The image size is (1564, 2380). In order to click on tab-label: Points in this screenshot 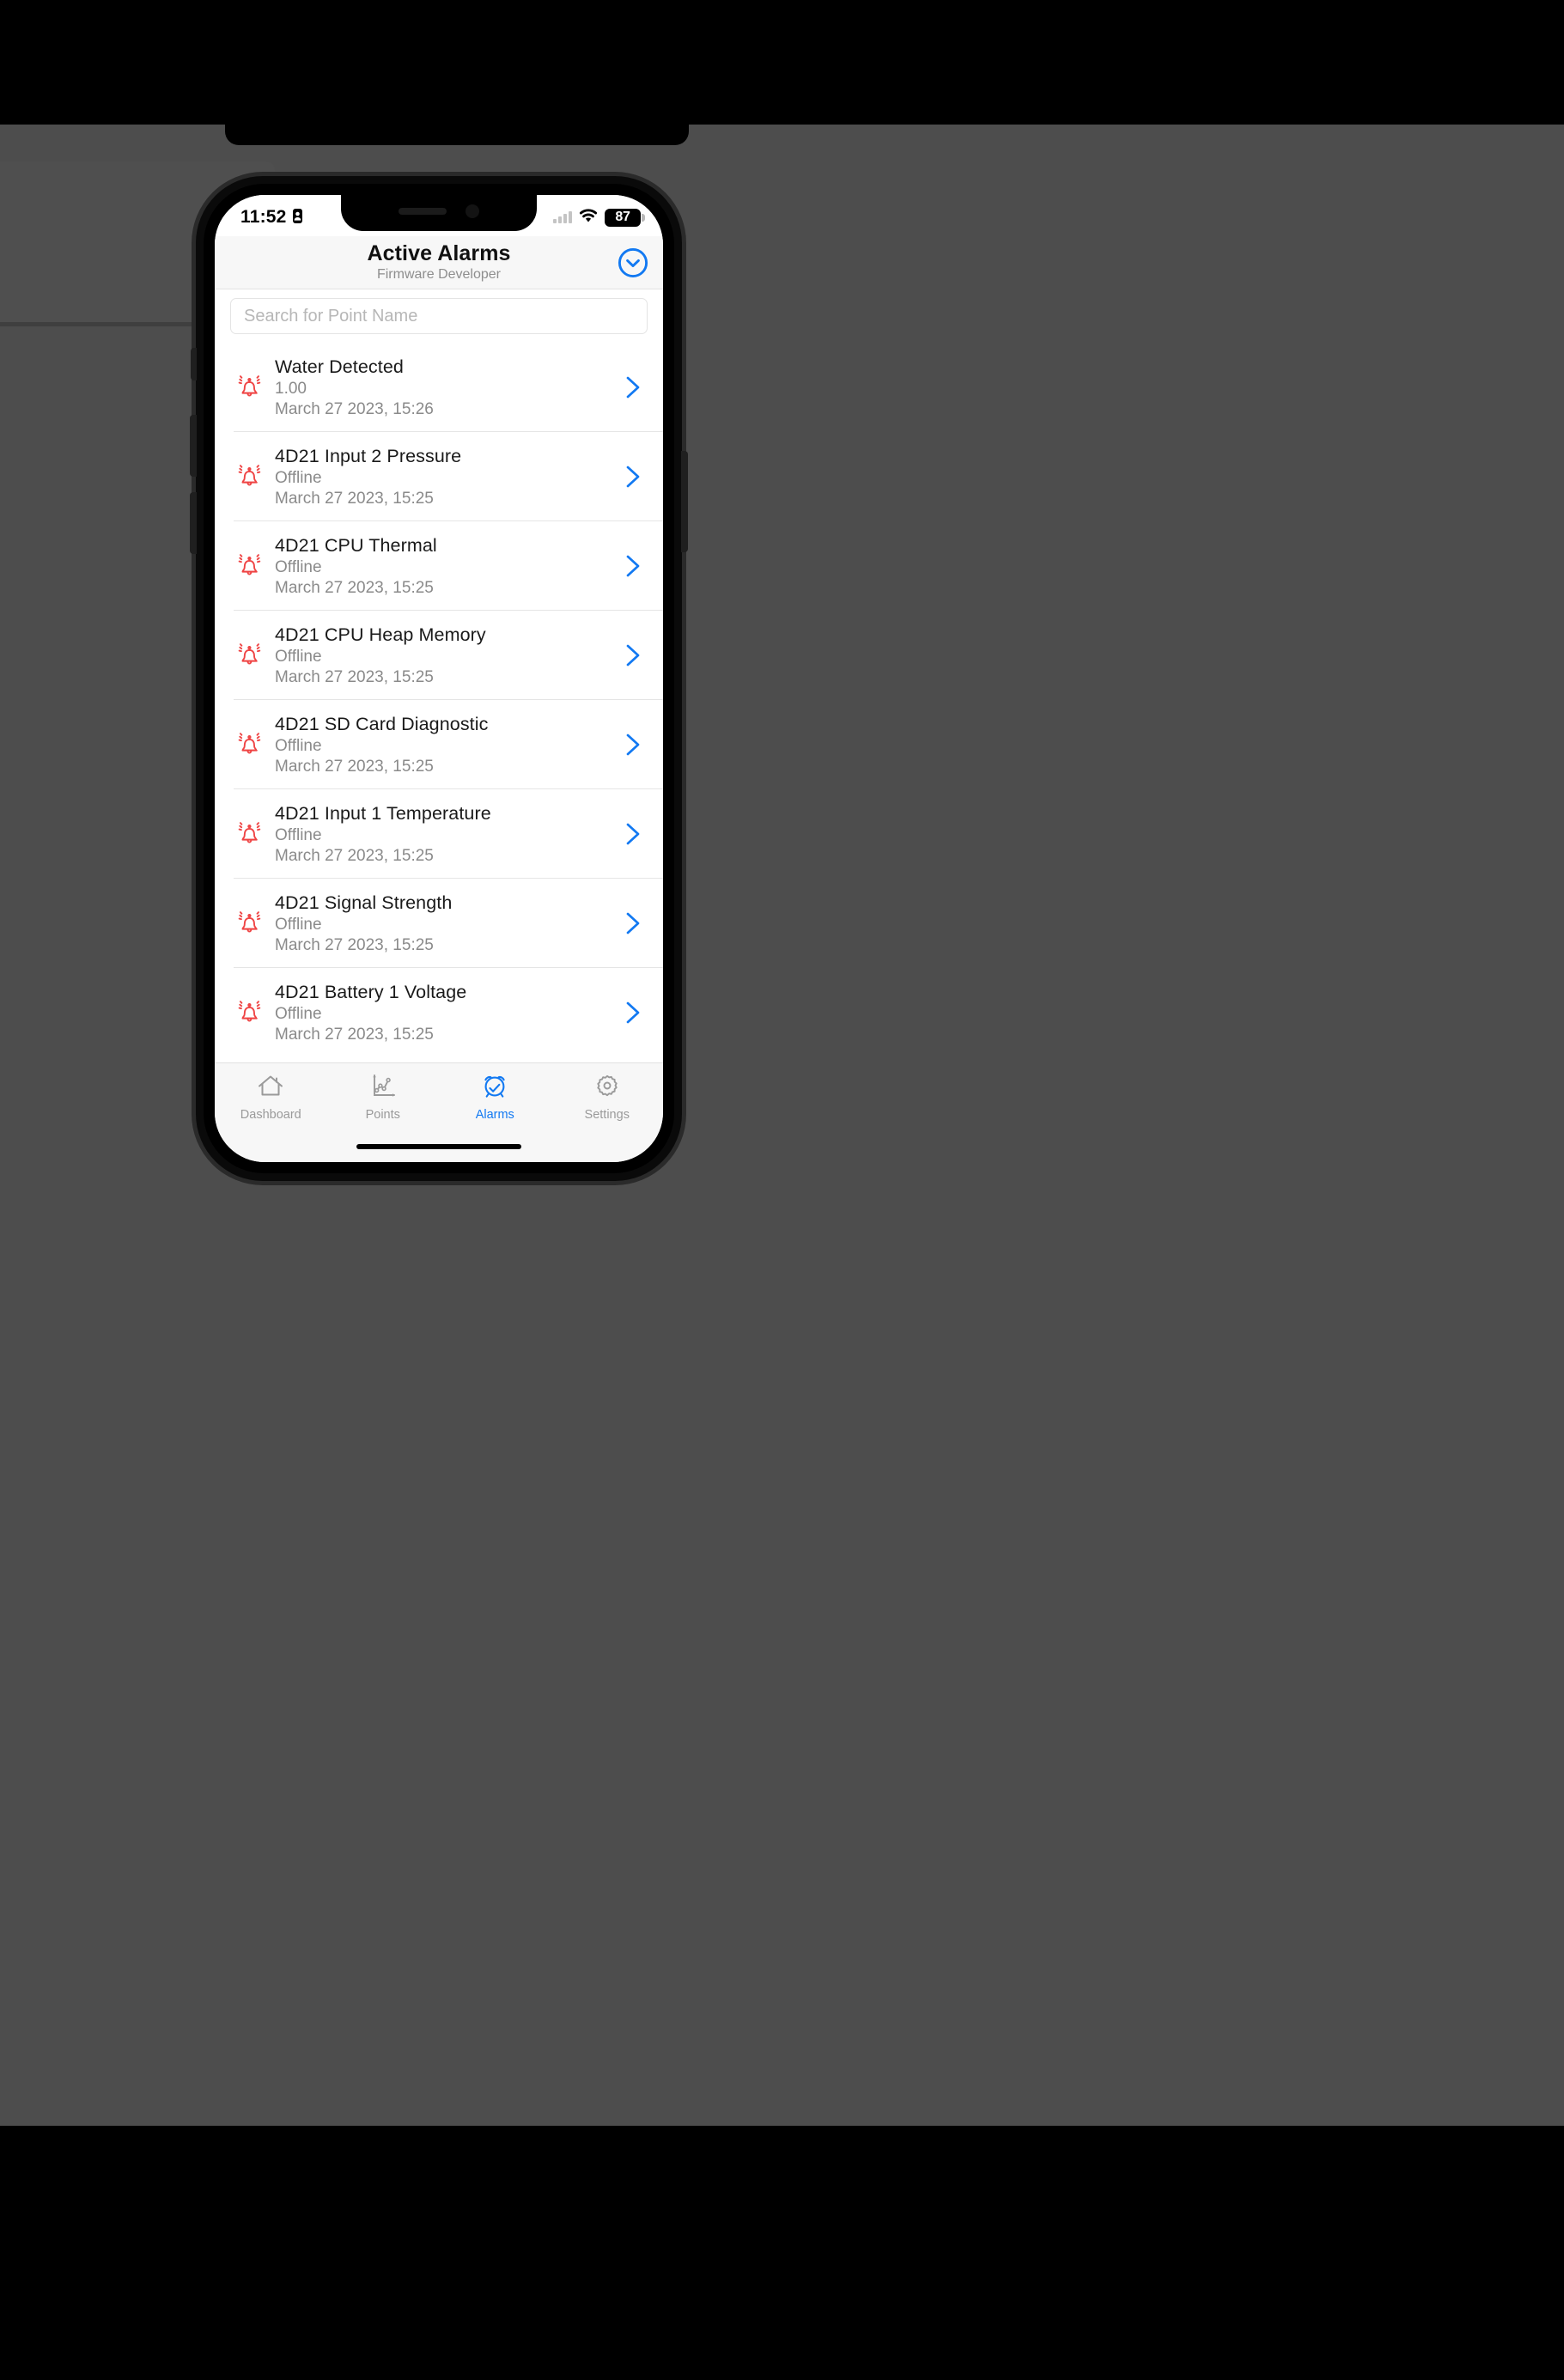, I will do `click(383, 1115)`.